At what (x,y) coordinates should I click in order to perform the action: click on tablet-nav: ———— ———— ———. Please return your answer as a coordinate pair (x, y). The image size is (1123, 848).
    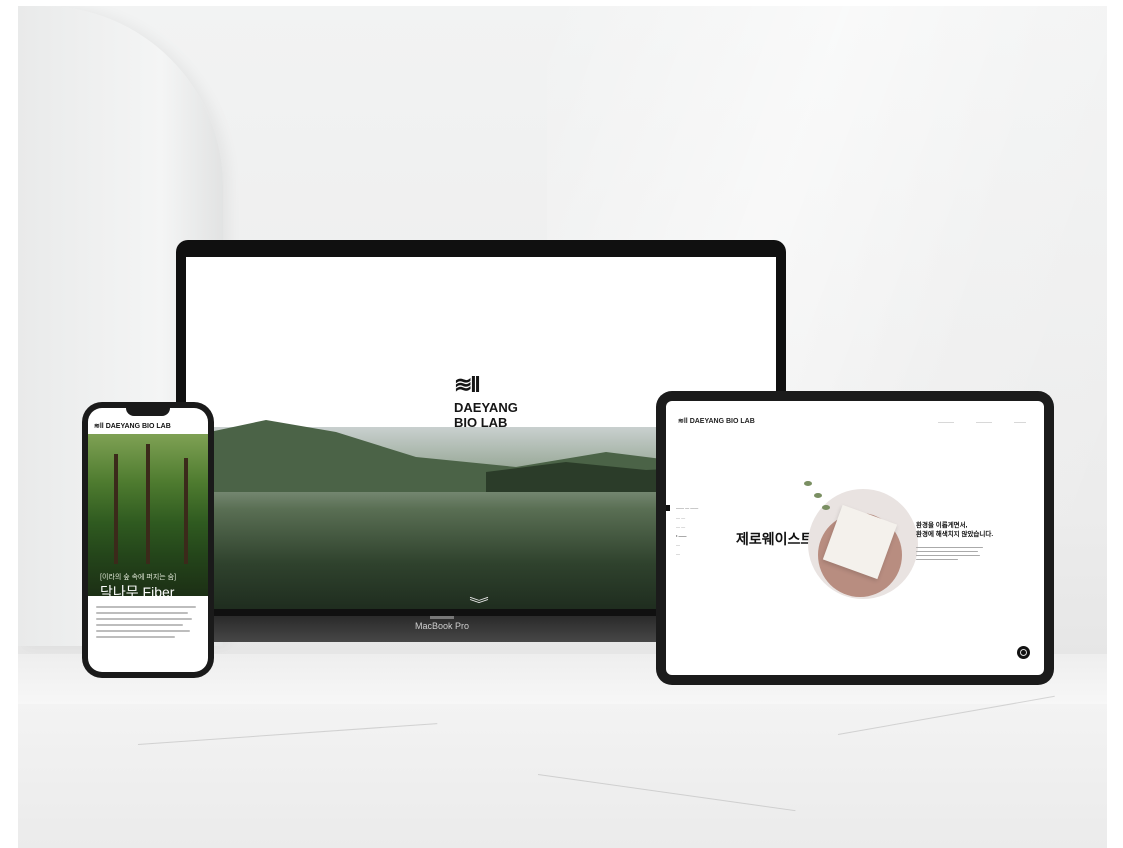
    Looking at the image, I should click on (982, 421).